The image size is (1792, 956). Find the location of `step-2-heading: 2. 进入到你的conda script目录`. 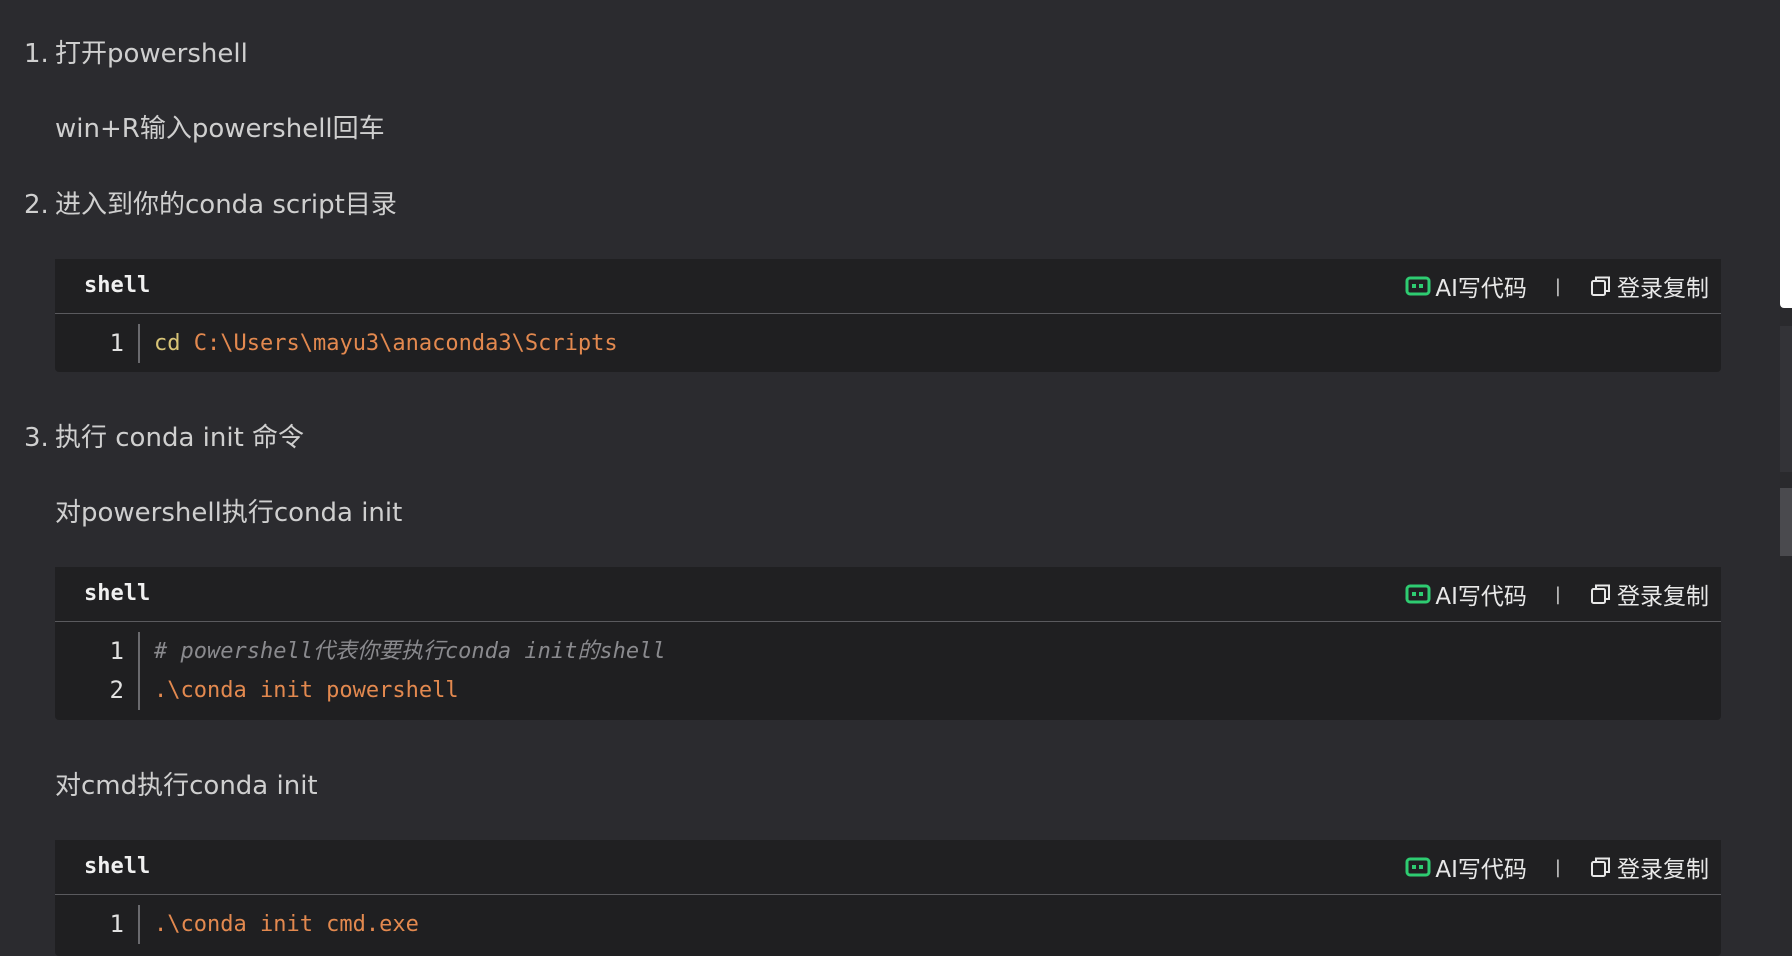

step-2-heading: 2. 进入到你的conda script目录 is located at coordinates (210, 205).